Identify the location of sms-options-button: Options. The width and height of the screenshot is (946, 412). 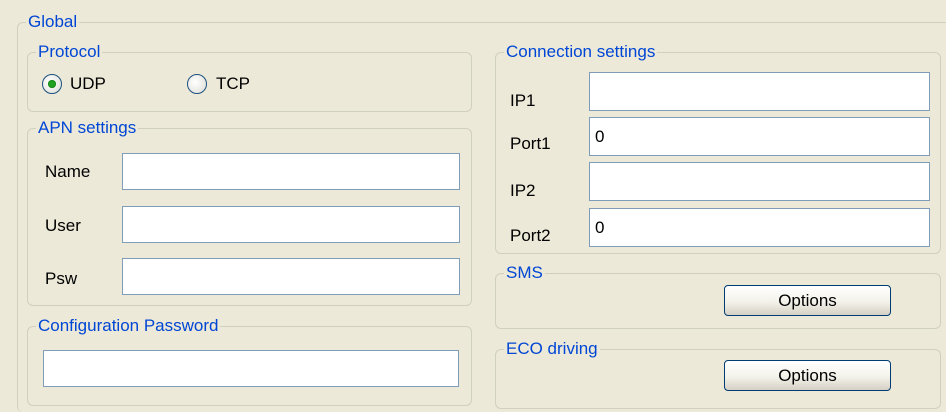
(807, 300).